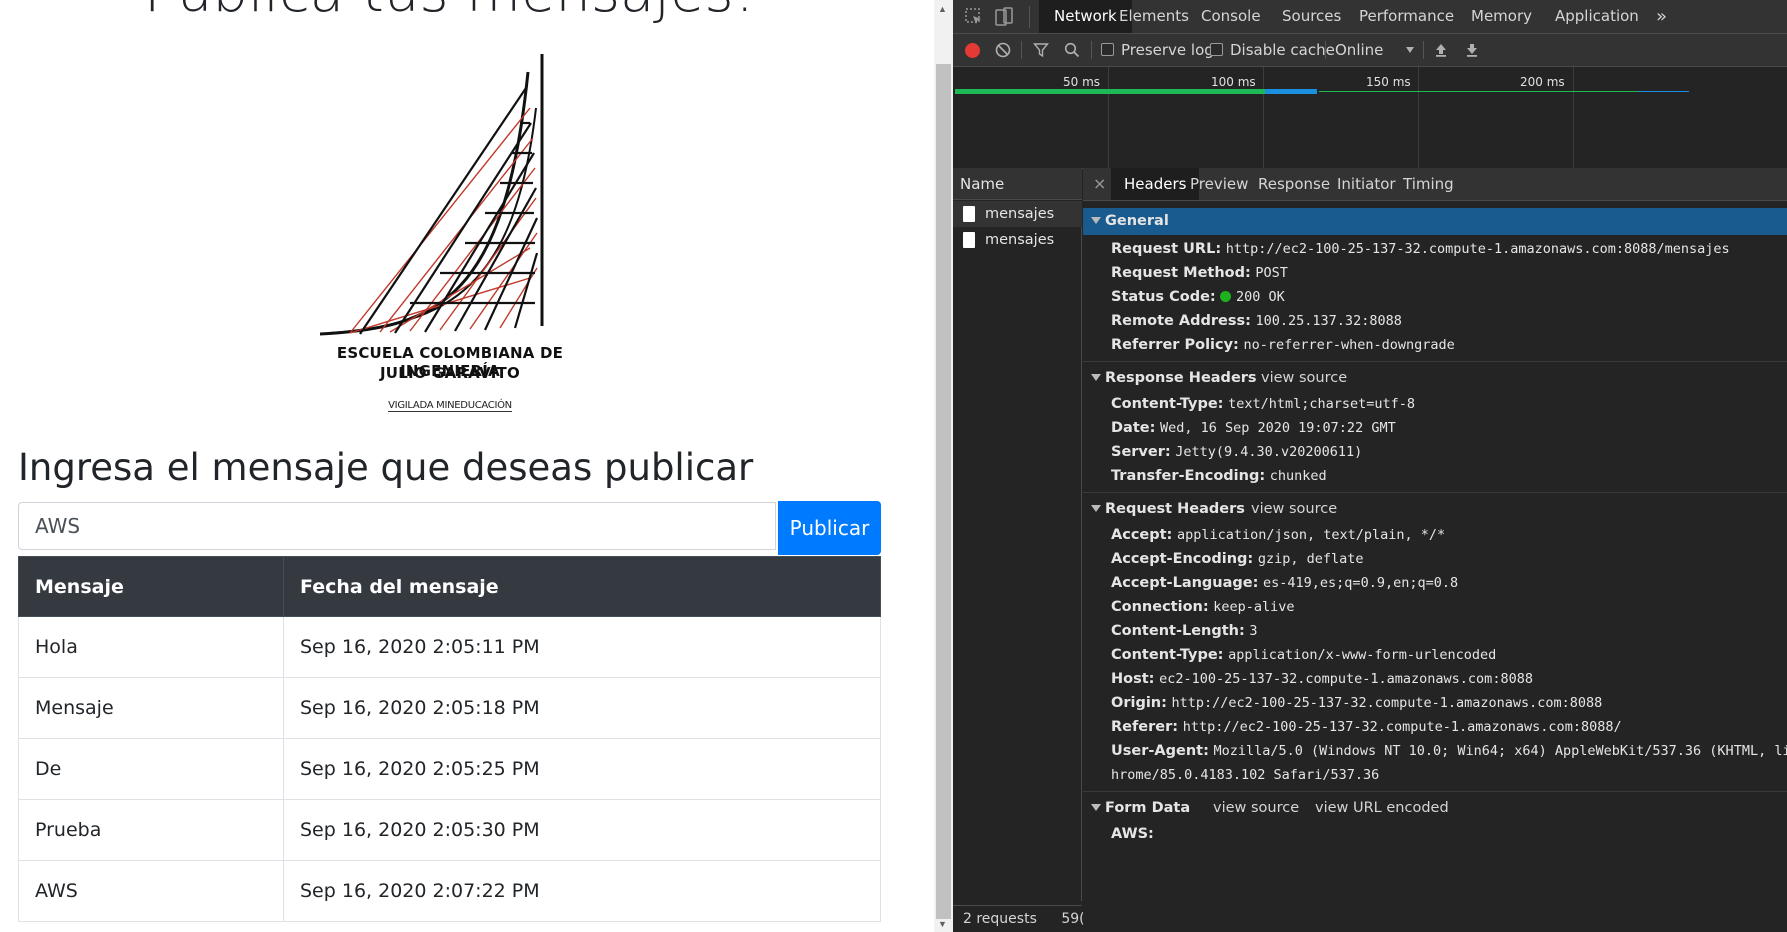 Image resolution: width=1787 pixels, height=932 pixels. What do you see at coordinates (582, 769) in the screenshot?
I see `date-cell: Sep 16, 2020 2:05:25 PM` at bounding box center [582, 769].